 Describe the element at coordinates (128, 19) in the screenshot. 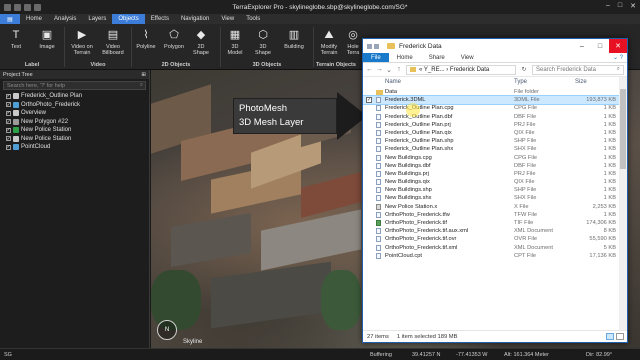

I see `menu-objects: Objects` at that location.